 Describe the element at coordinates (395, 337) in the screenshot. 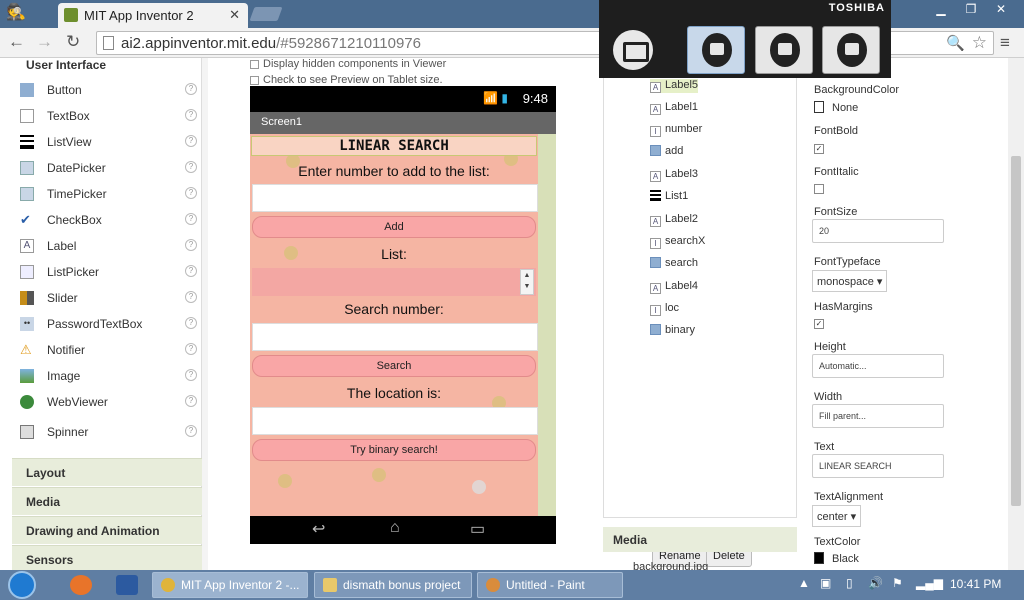

I see `searchx-textbox` at that location.